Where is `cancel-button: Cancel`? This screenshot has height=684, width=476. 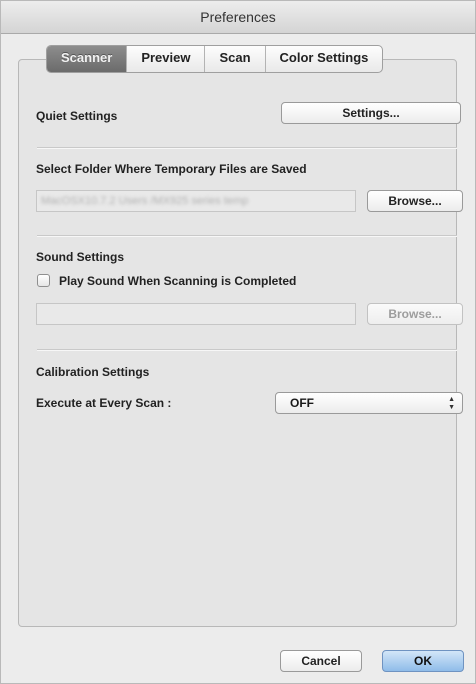 cancel-button: Cancel is located at coordinates (321, 661).